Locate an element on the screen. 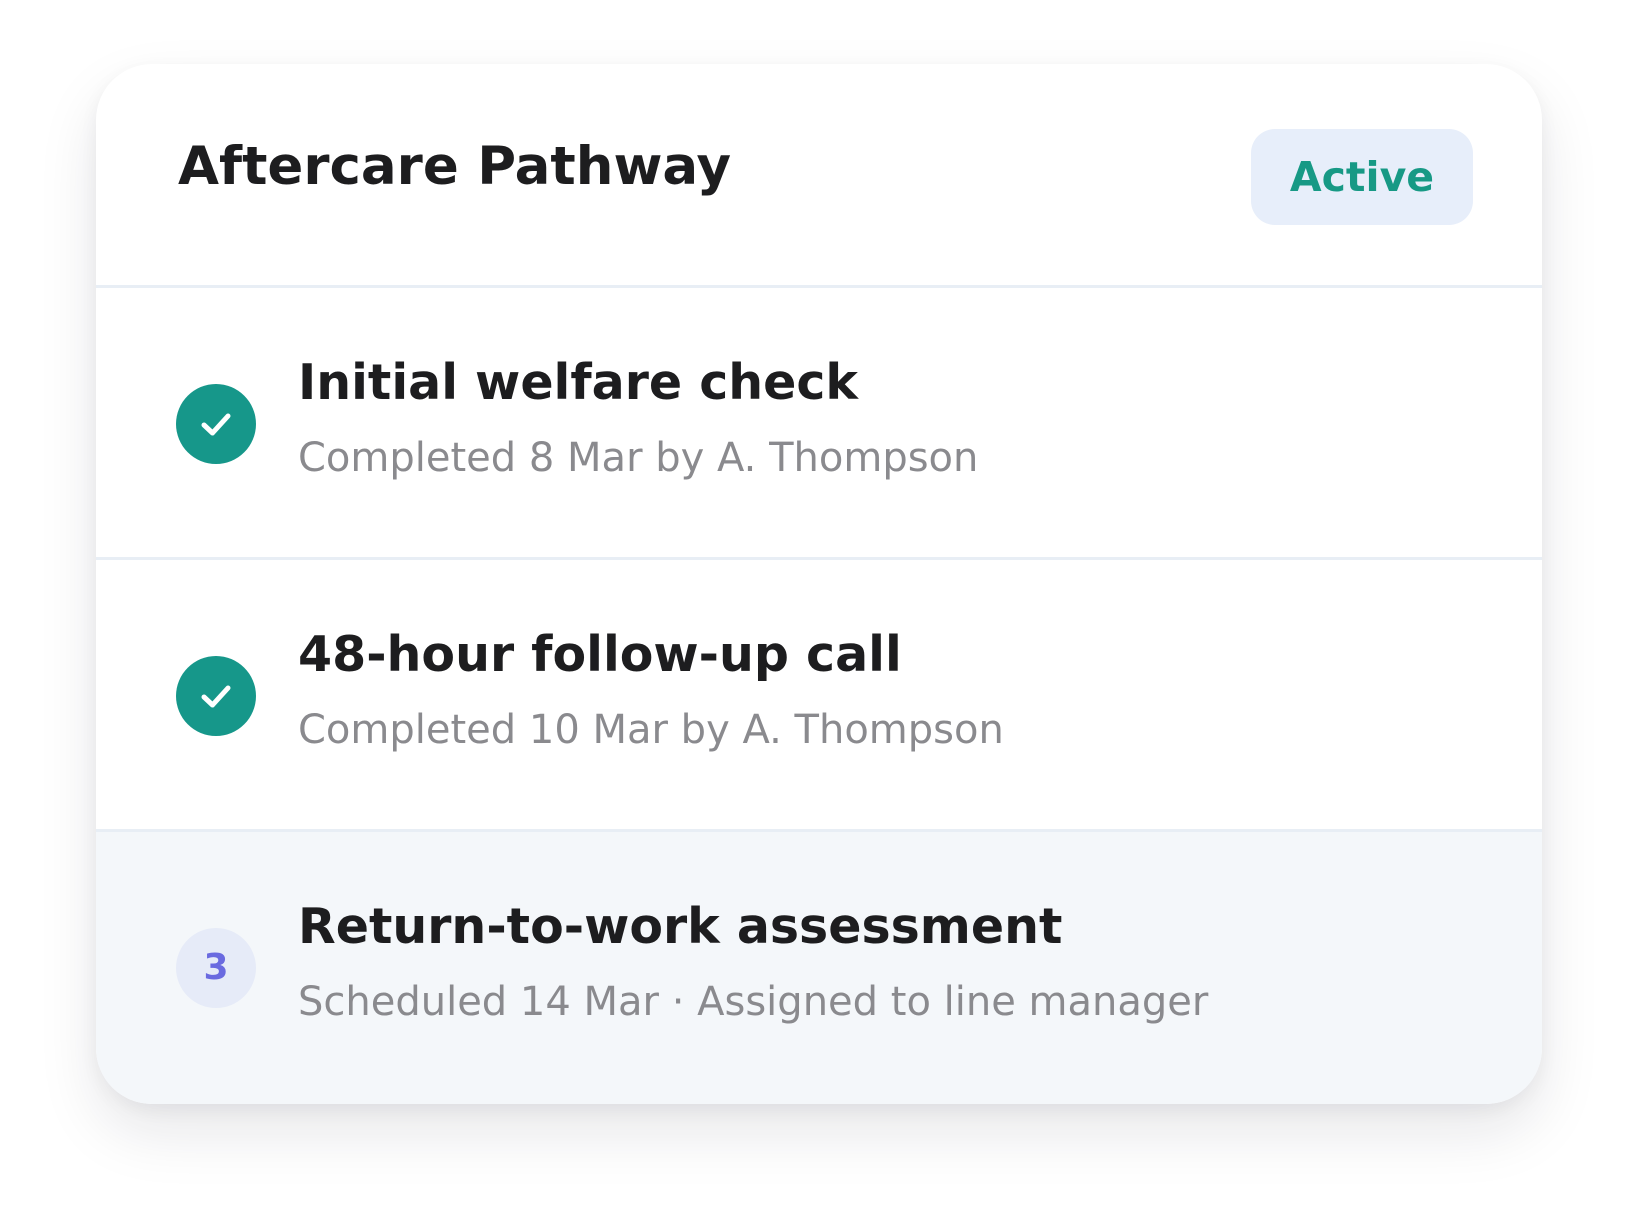  step-subtitle: Completed 10 Mar by A. Thompson is located at coordinates (651, 730).